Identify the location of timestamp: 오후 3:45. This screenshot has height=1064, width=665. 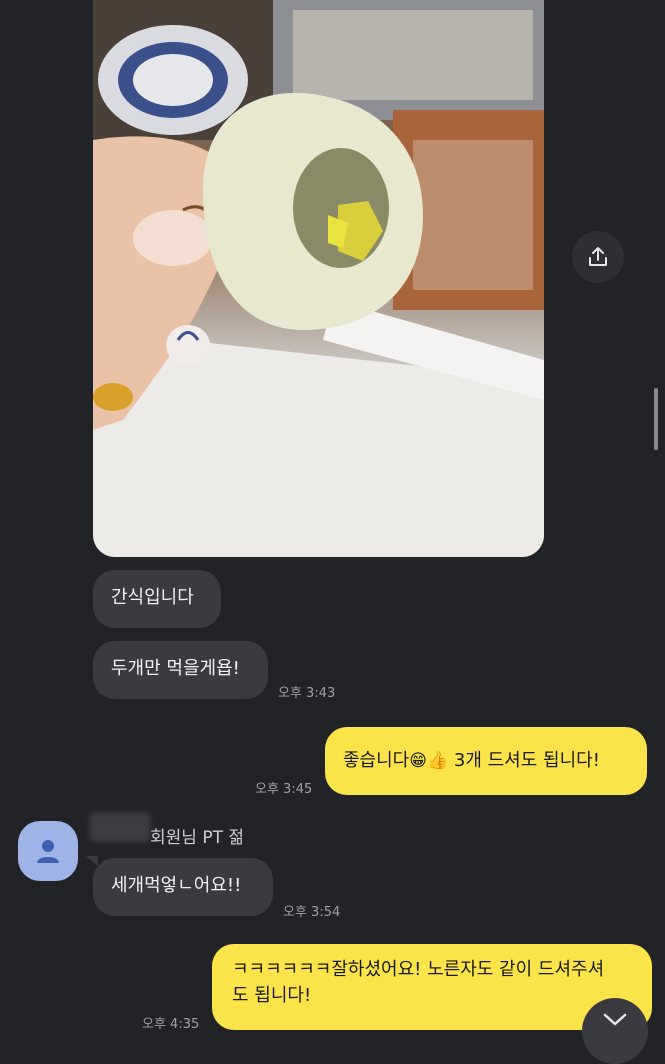
(284, 789).